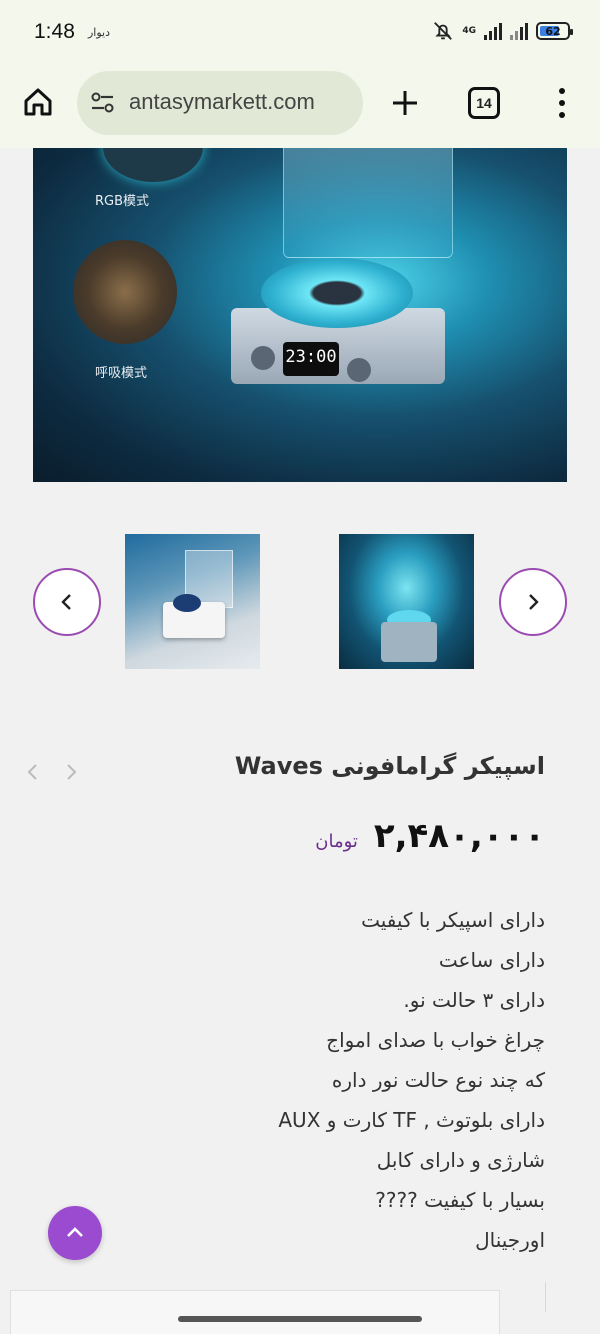 The height and width of the screenshot is (1334, 600). What do you see at coordinates (337, 293) in the screenshot?
I see `speaker-platter` at bounding box center [337, 293].